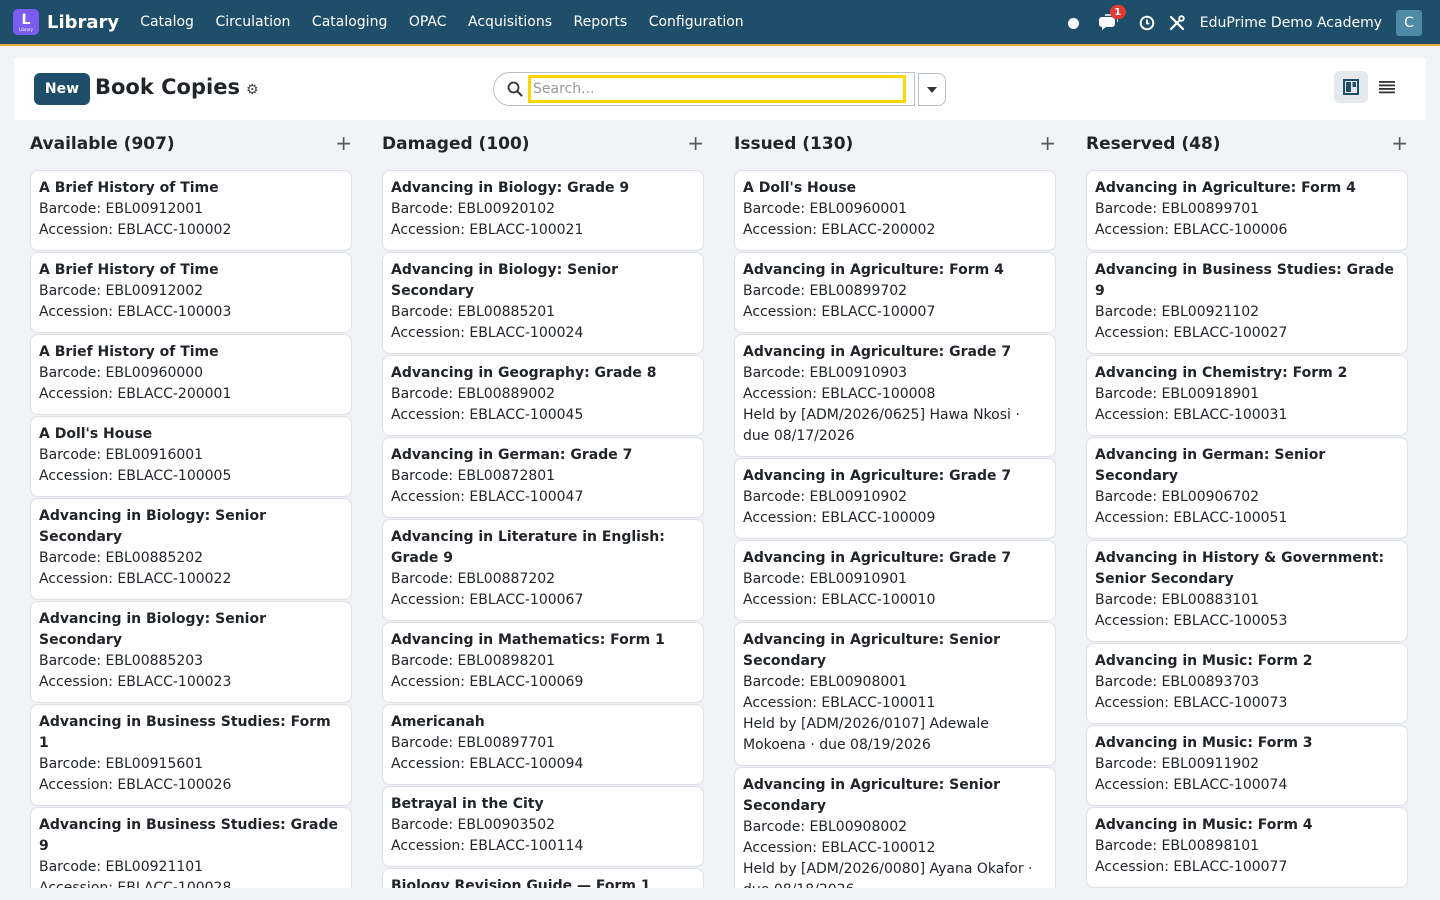 The height and width of the screenshot is (900, 1440). What do you see at coordinates (825, 827) in the screenshot?
I see `card-barcode: Barcode: EBL00908002` at bounding box center [825, 827].